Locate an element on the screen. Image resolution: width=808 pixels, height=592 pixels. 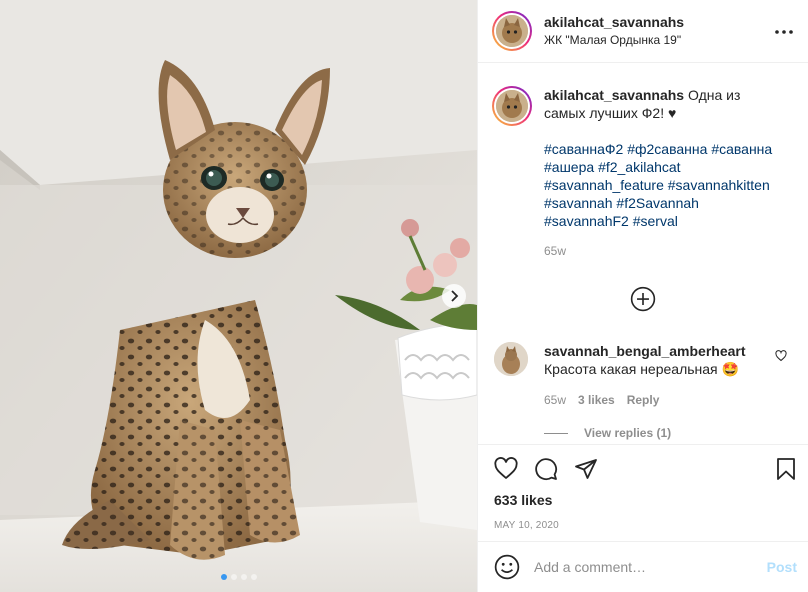
hashtag-link: #savannahF2 is located at coordinates (586, 221).